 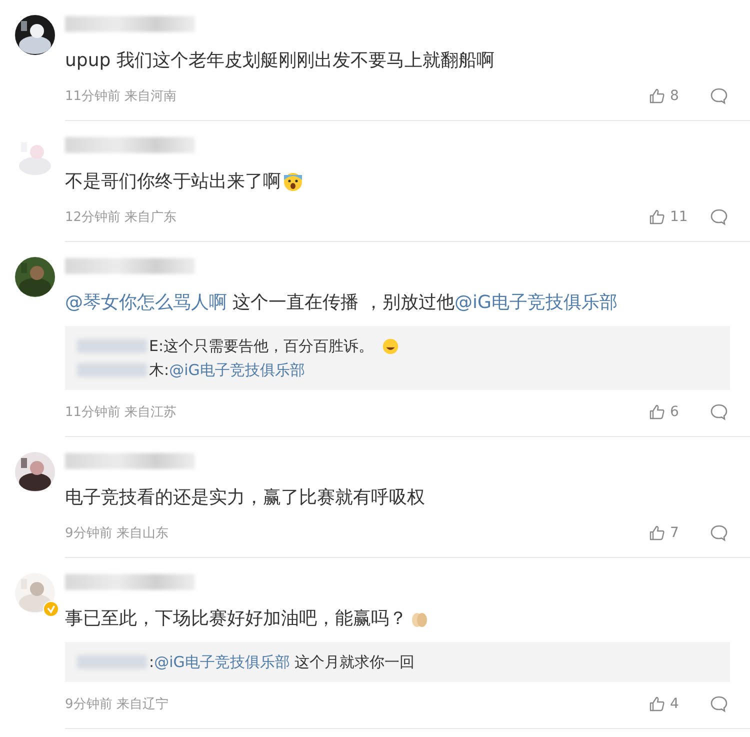 What do you see at coordinates (245, 498) in the screenshot?
I see `comment-text: 电子竞技看的还是实力，赢了比赛就有呼吸权` at bounding box center [245, 498].